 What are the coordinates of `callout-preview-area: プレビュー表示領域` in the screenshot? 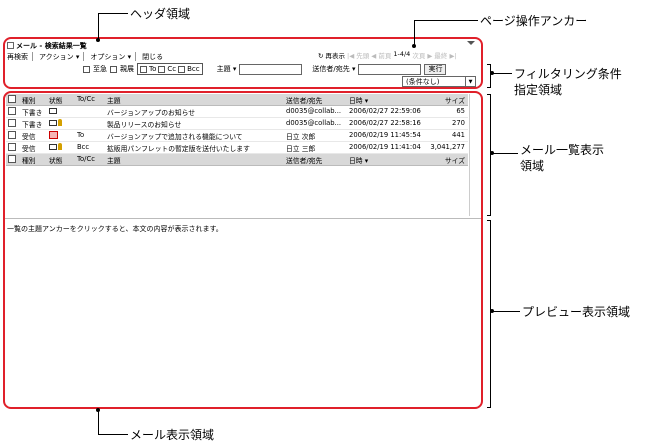 It's located at (576, 312).